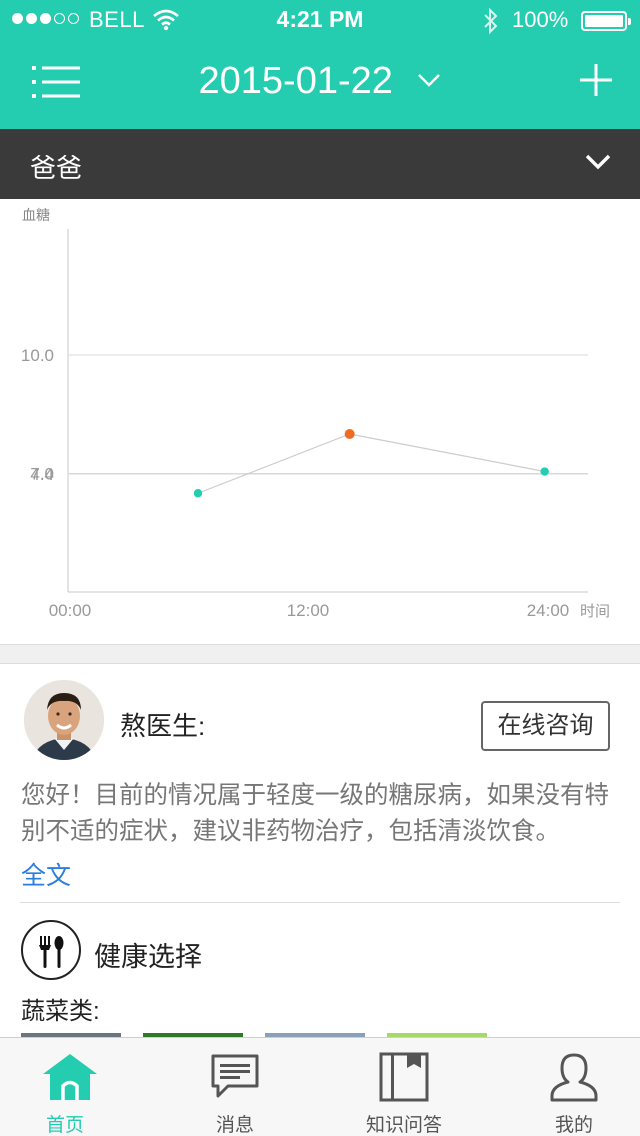 The height and width of the screenshot is (1136, 640). I want to click on user-icon, so click(574, 1077).